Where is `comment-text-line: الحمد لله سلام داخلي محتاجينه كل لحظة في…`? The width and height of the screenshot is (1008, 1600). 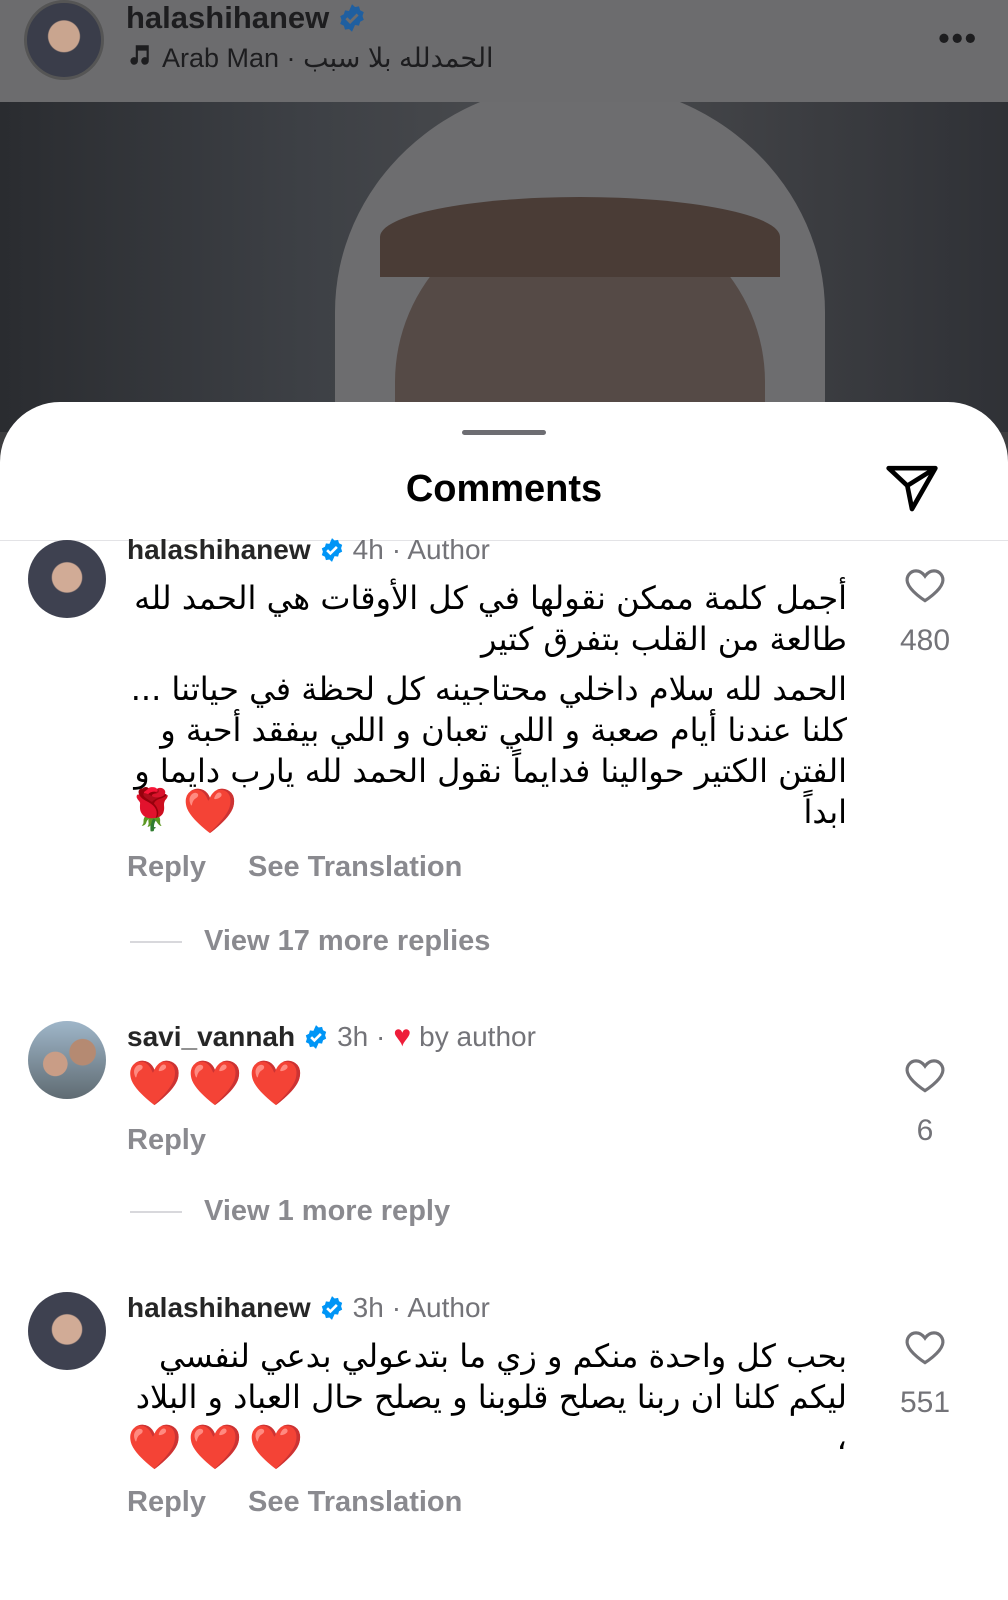
comment-text-line: الحمد لله سلام داخلي محتاجينه كل لحظة في… is located at coordinates (488, 689).